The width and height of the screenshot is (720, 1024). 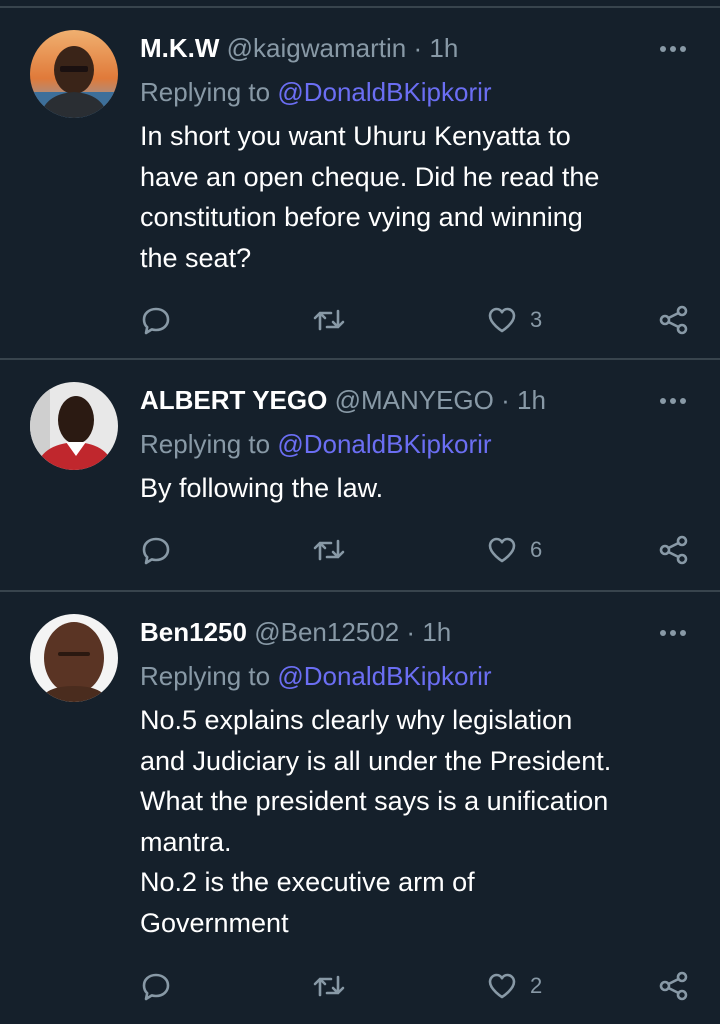 I want to click on action-bar: 6, so click(x=360, y=550).